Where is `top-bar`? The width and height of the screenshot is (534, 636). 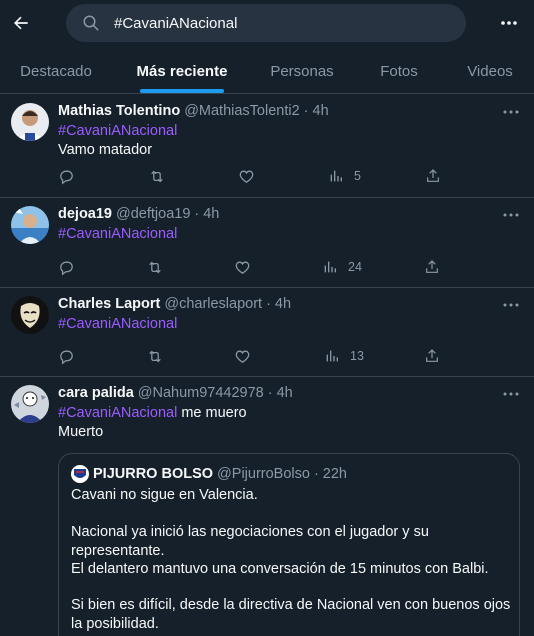
top-bar is located at coordinates (267, 23).